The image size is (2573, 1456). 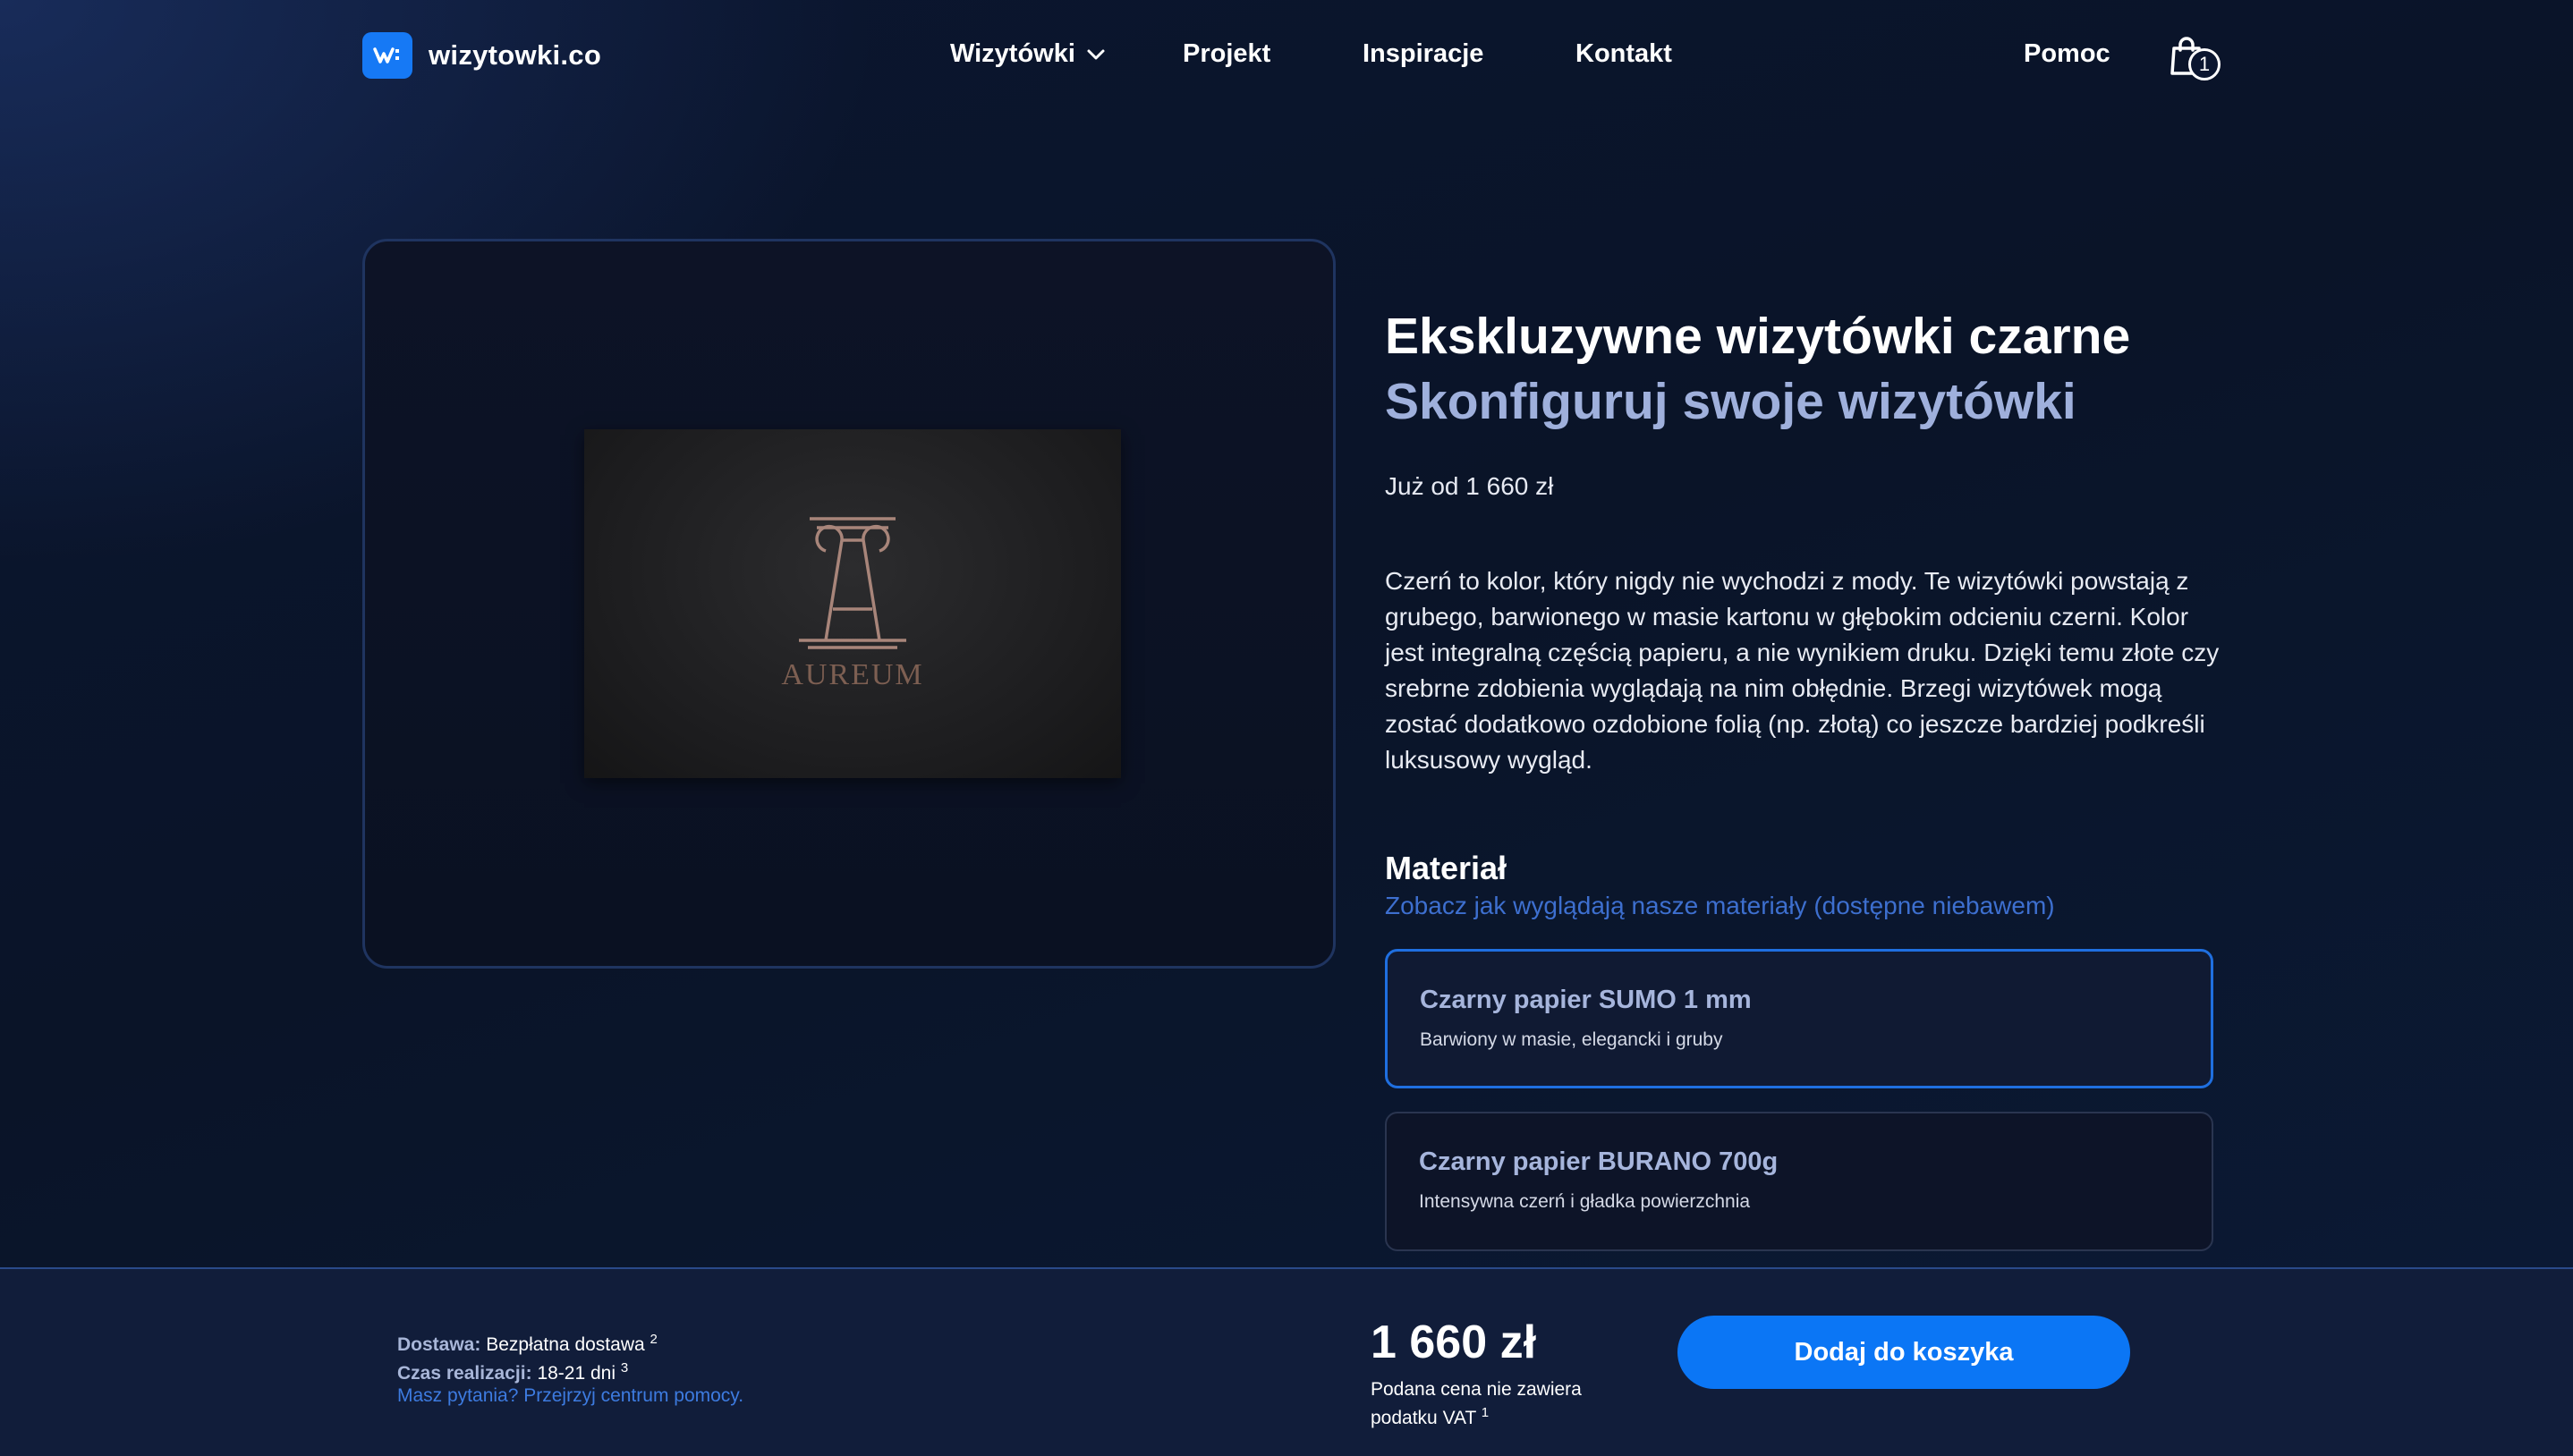 I want to click on nav-item-projekt: Projekt, so click(x=1226, y=54).